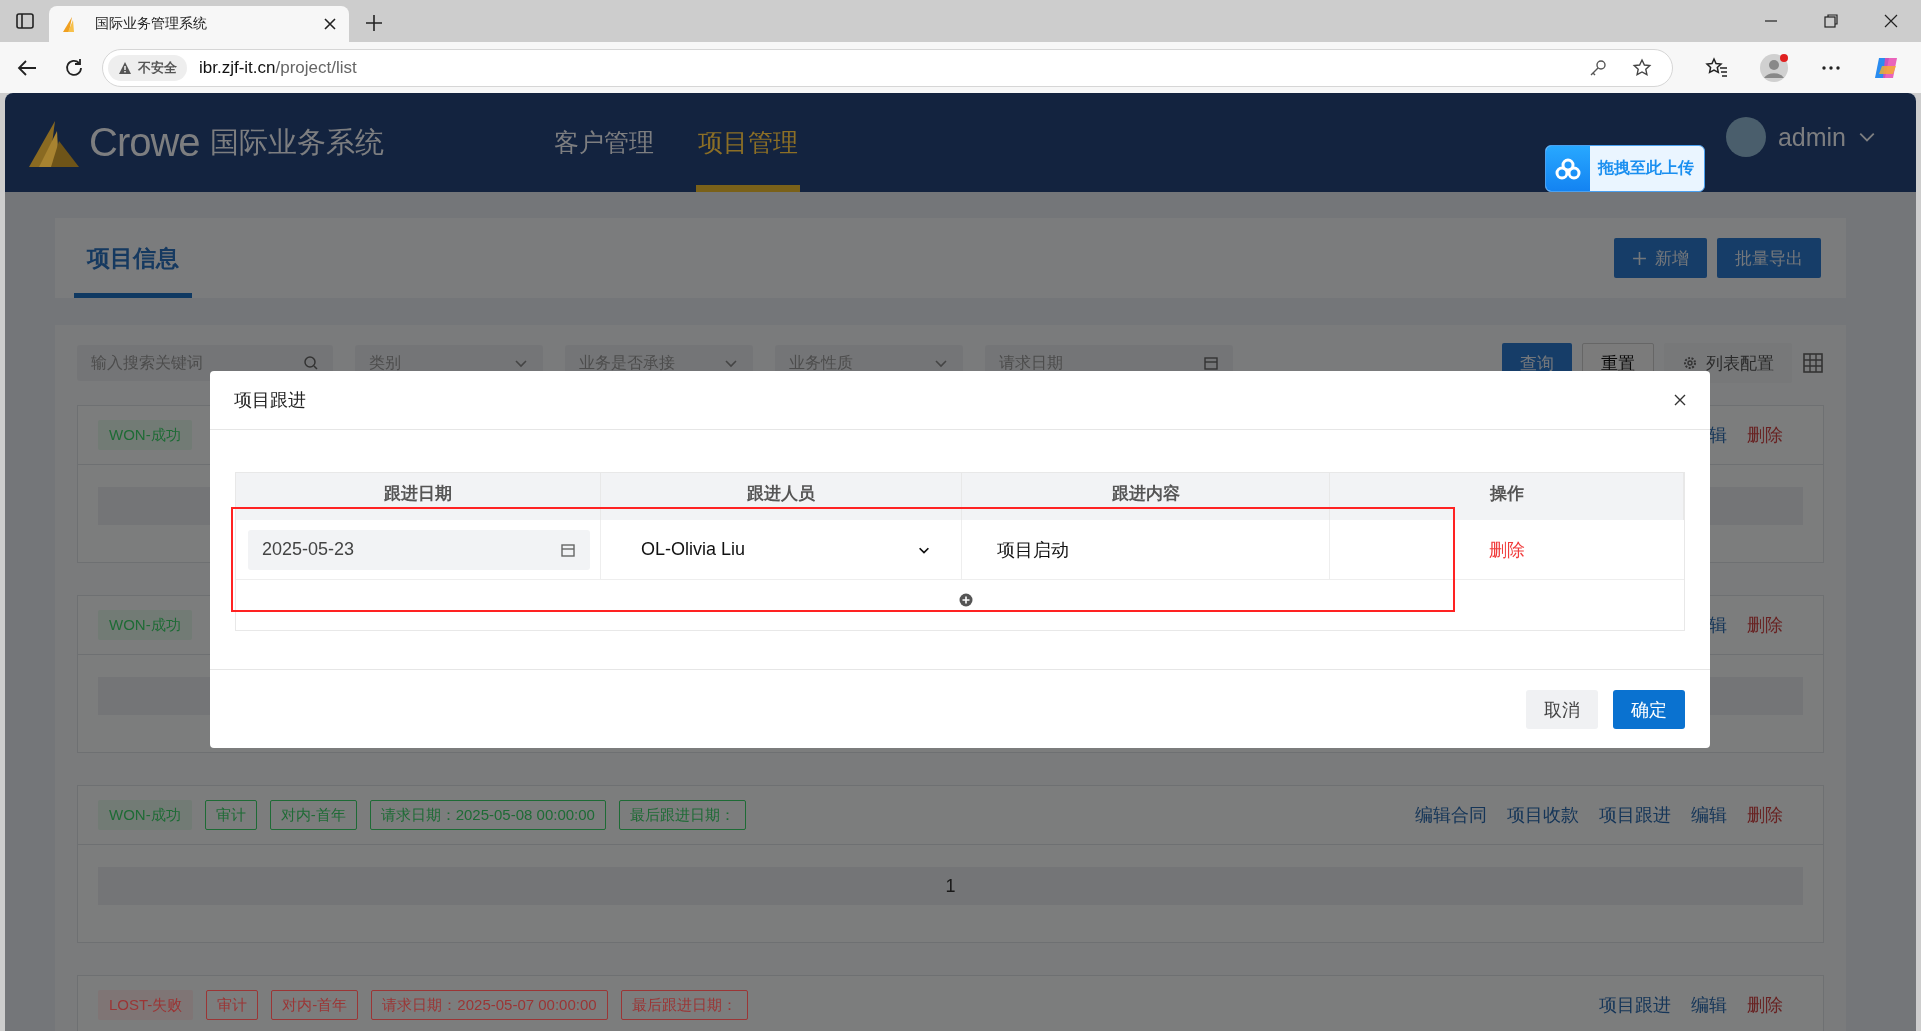  Describe the element at coordinates (25, 21) in the screenshot. I see `sidebar-icon` at that location.